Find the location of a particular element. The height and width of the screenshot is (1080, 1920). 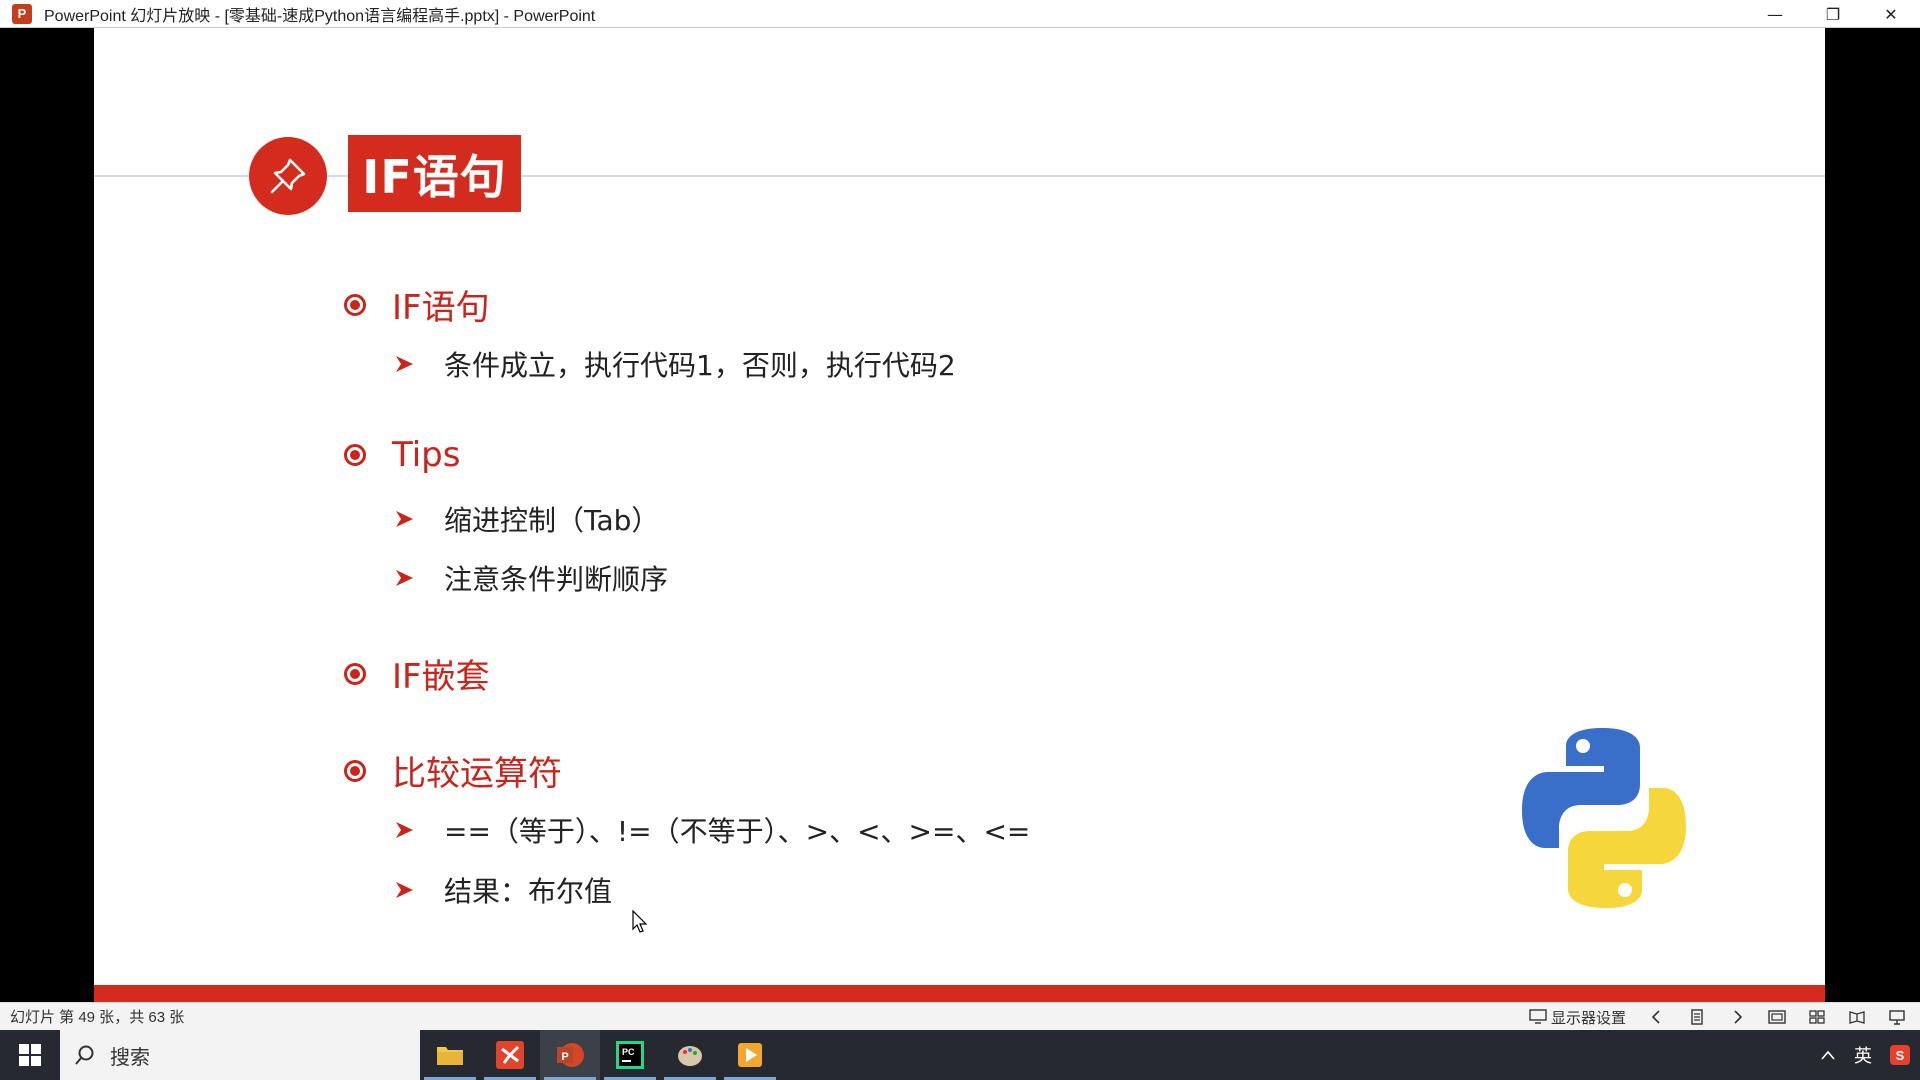

section-heading-text: IF语句 is located at coordinates (441, 308).